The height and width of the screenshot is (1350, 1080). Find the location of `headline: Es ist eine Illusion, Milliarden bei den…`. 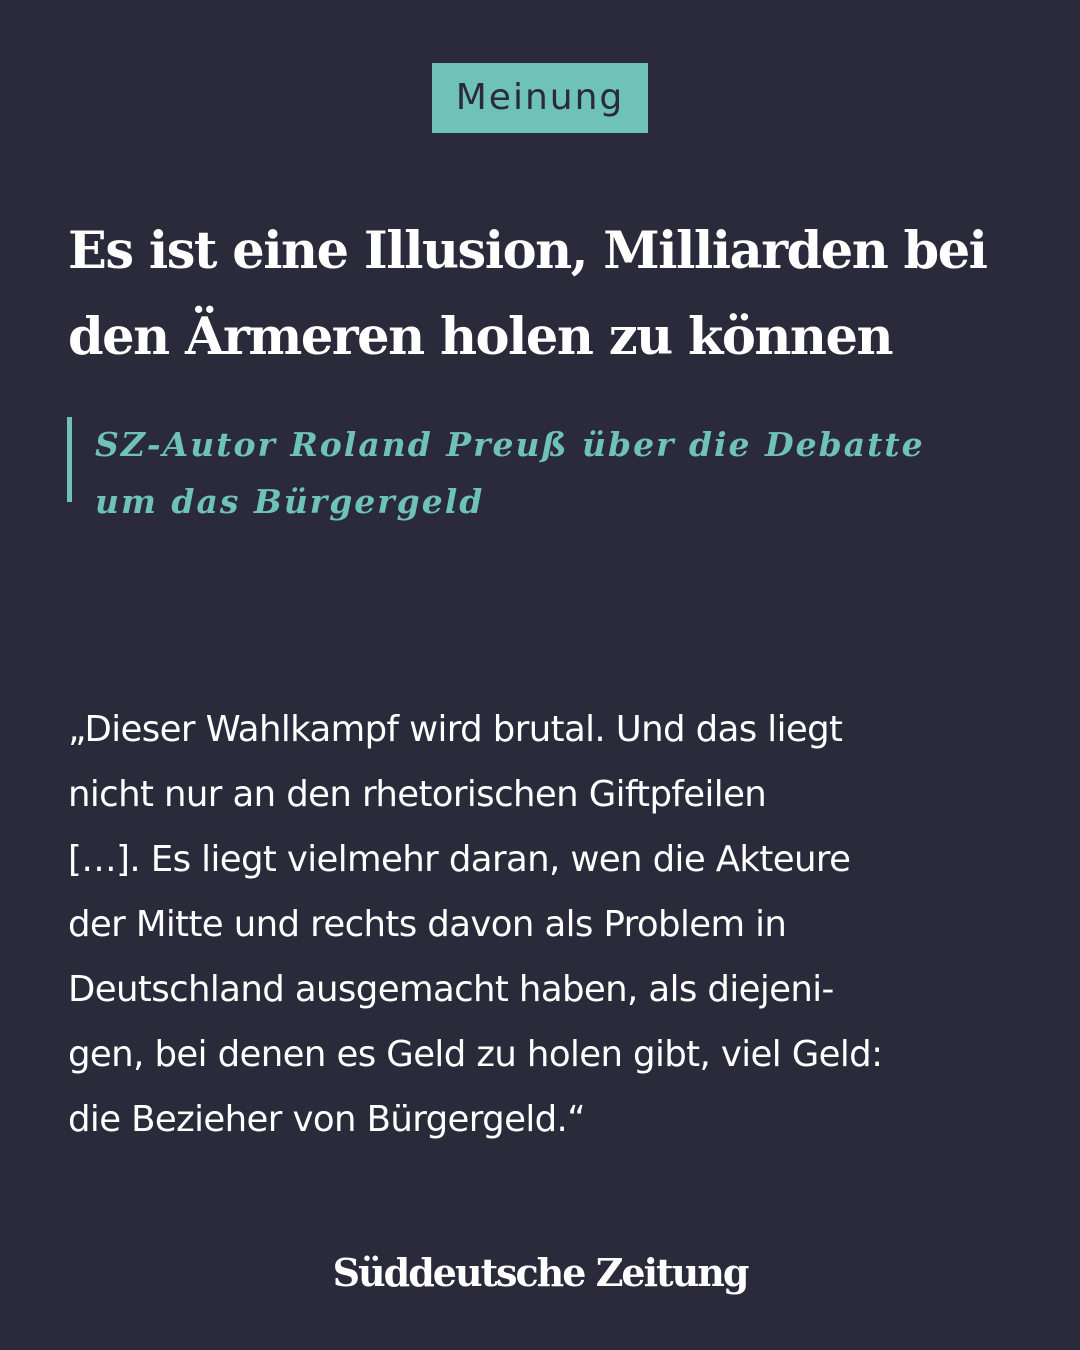

headline: Es ist eine Illusion, Milliarden bei den… is located at coordinates (528, 294).